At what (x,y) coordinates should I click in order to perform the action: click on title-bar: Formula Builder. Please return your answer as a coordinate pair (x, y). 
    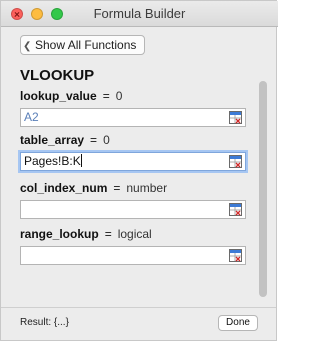
    Looking at the image, I should click on (139, 14).